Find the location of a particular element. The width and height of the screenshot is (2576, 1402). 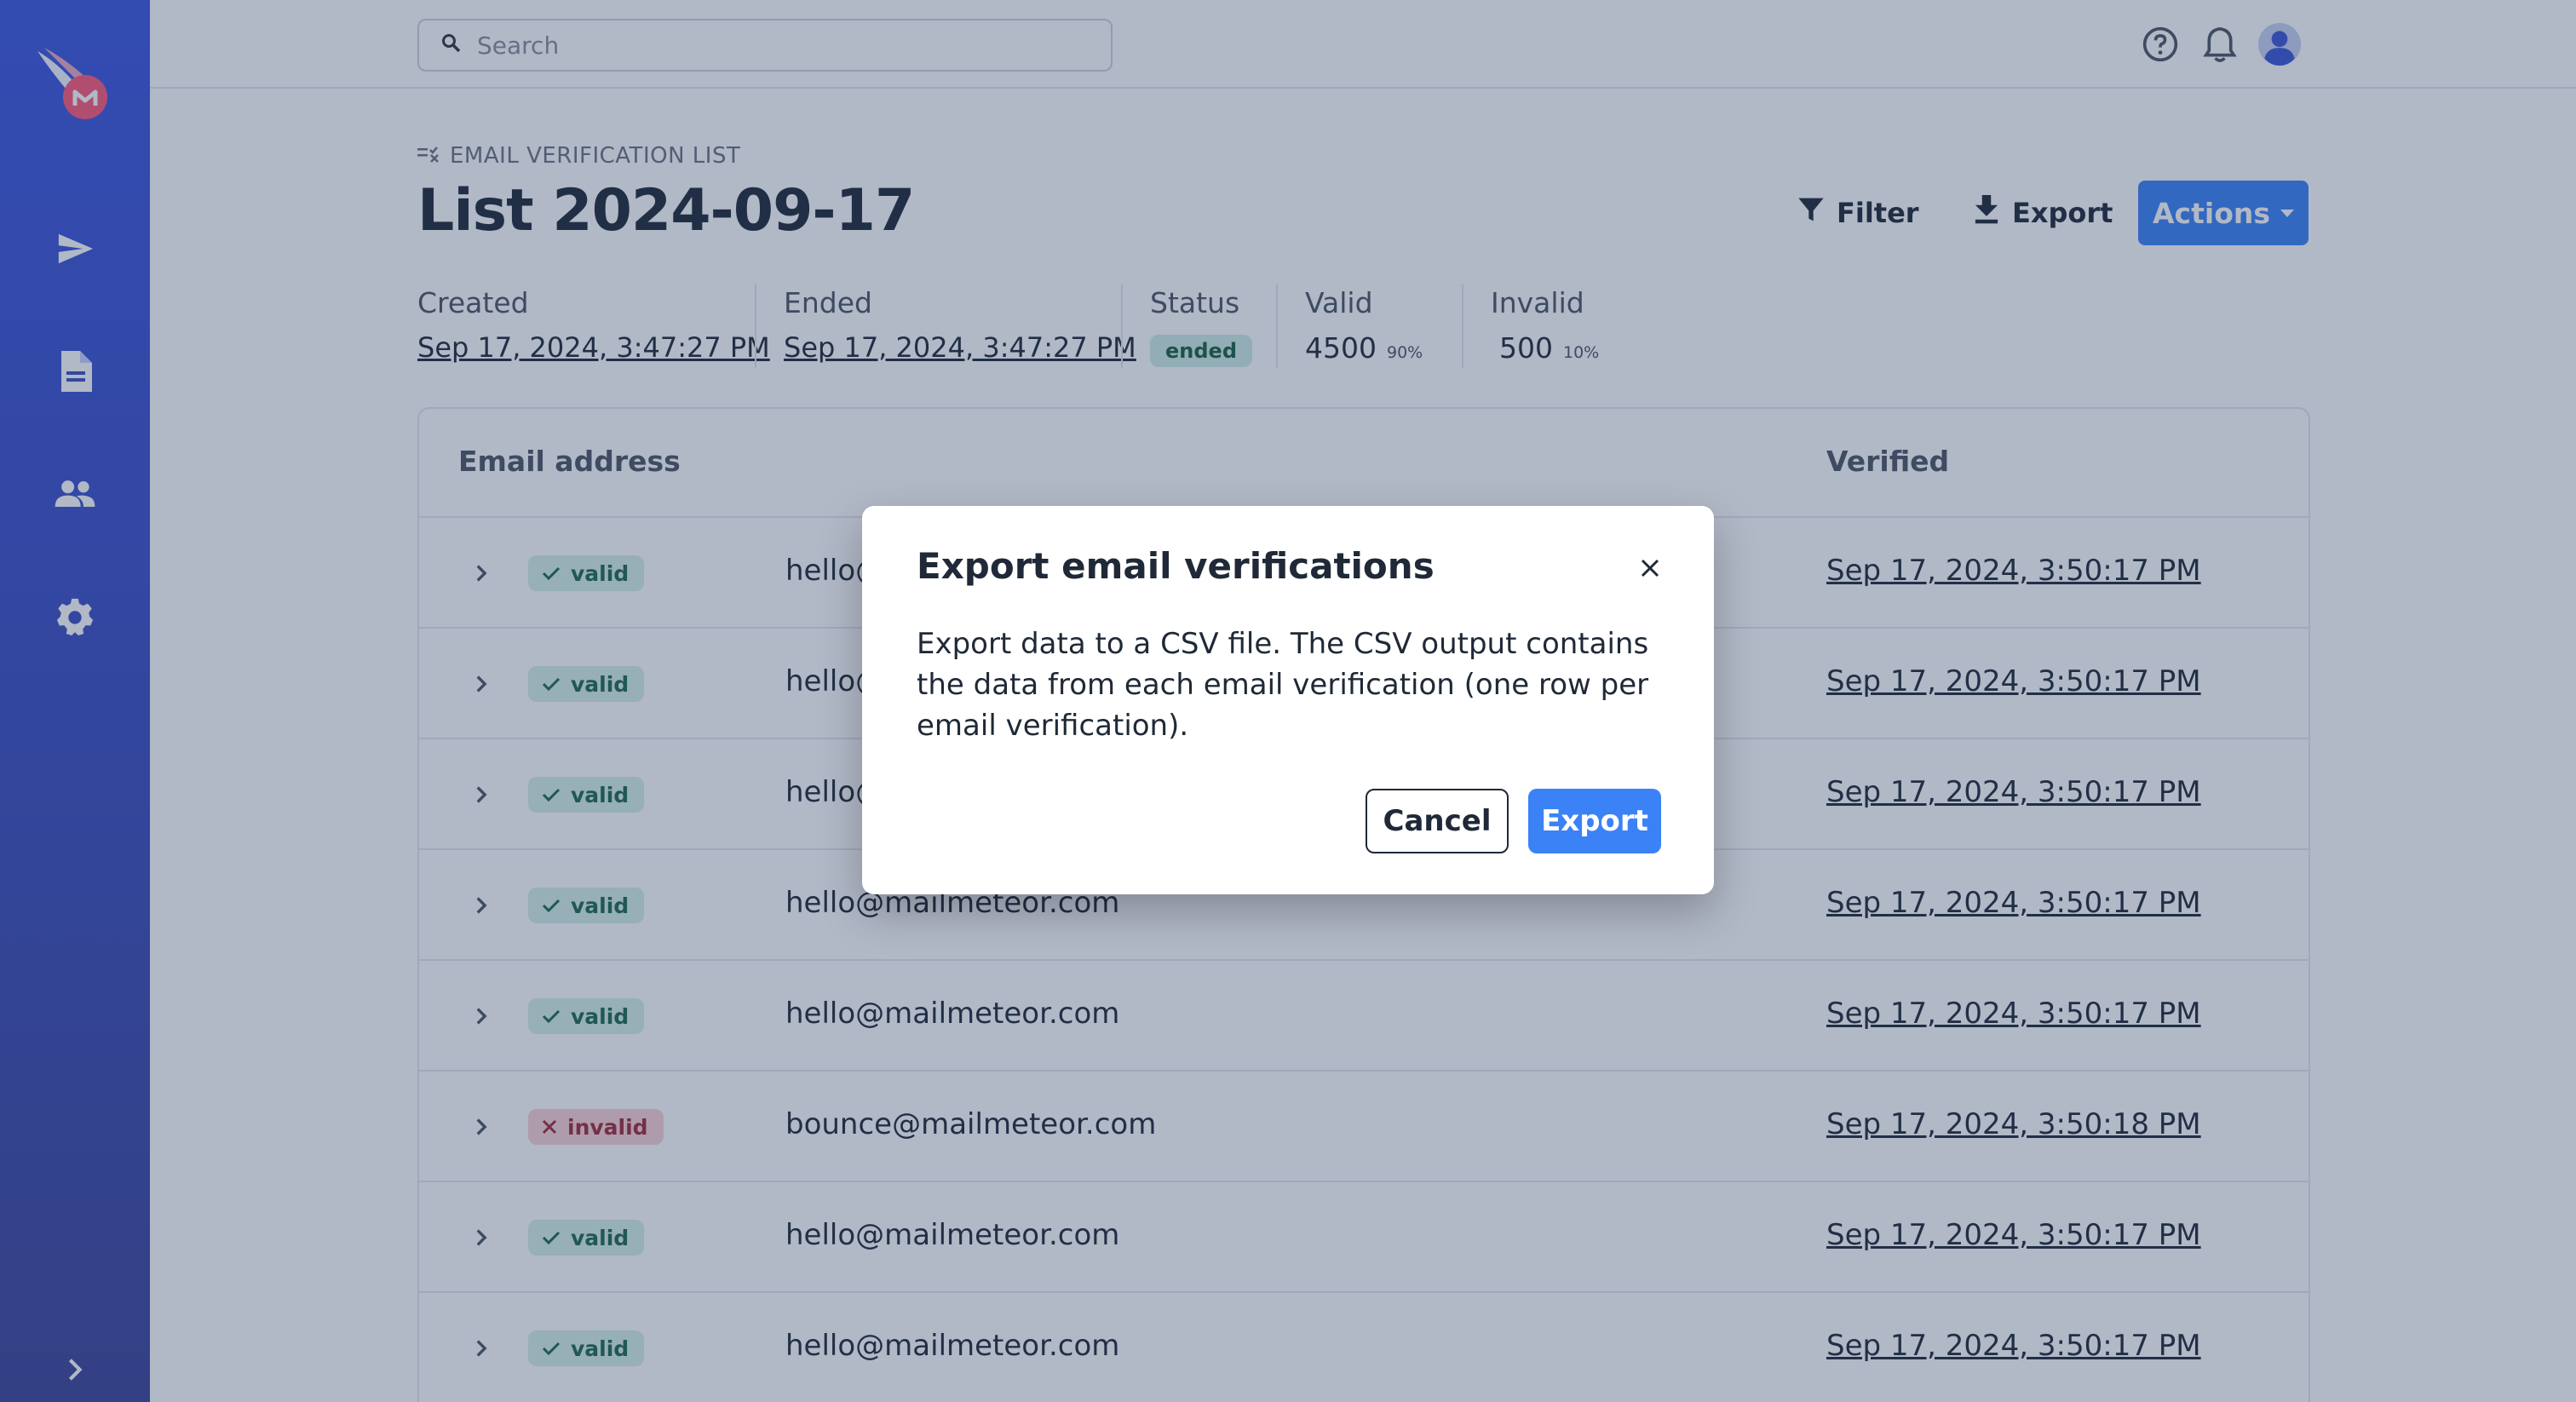

dialog-title: Export email verifications is located at coordinates (1176, 566).